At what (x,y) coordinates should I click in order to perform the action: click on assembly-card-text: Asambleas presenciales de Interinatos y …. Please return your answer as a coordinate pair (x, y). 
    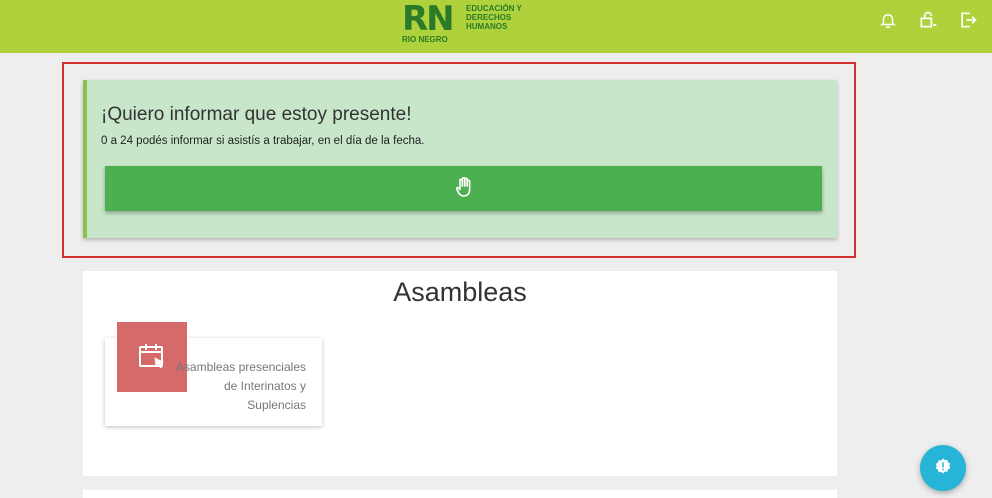
    Looking at the image, I should click on (240, 386).